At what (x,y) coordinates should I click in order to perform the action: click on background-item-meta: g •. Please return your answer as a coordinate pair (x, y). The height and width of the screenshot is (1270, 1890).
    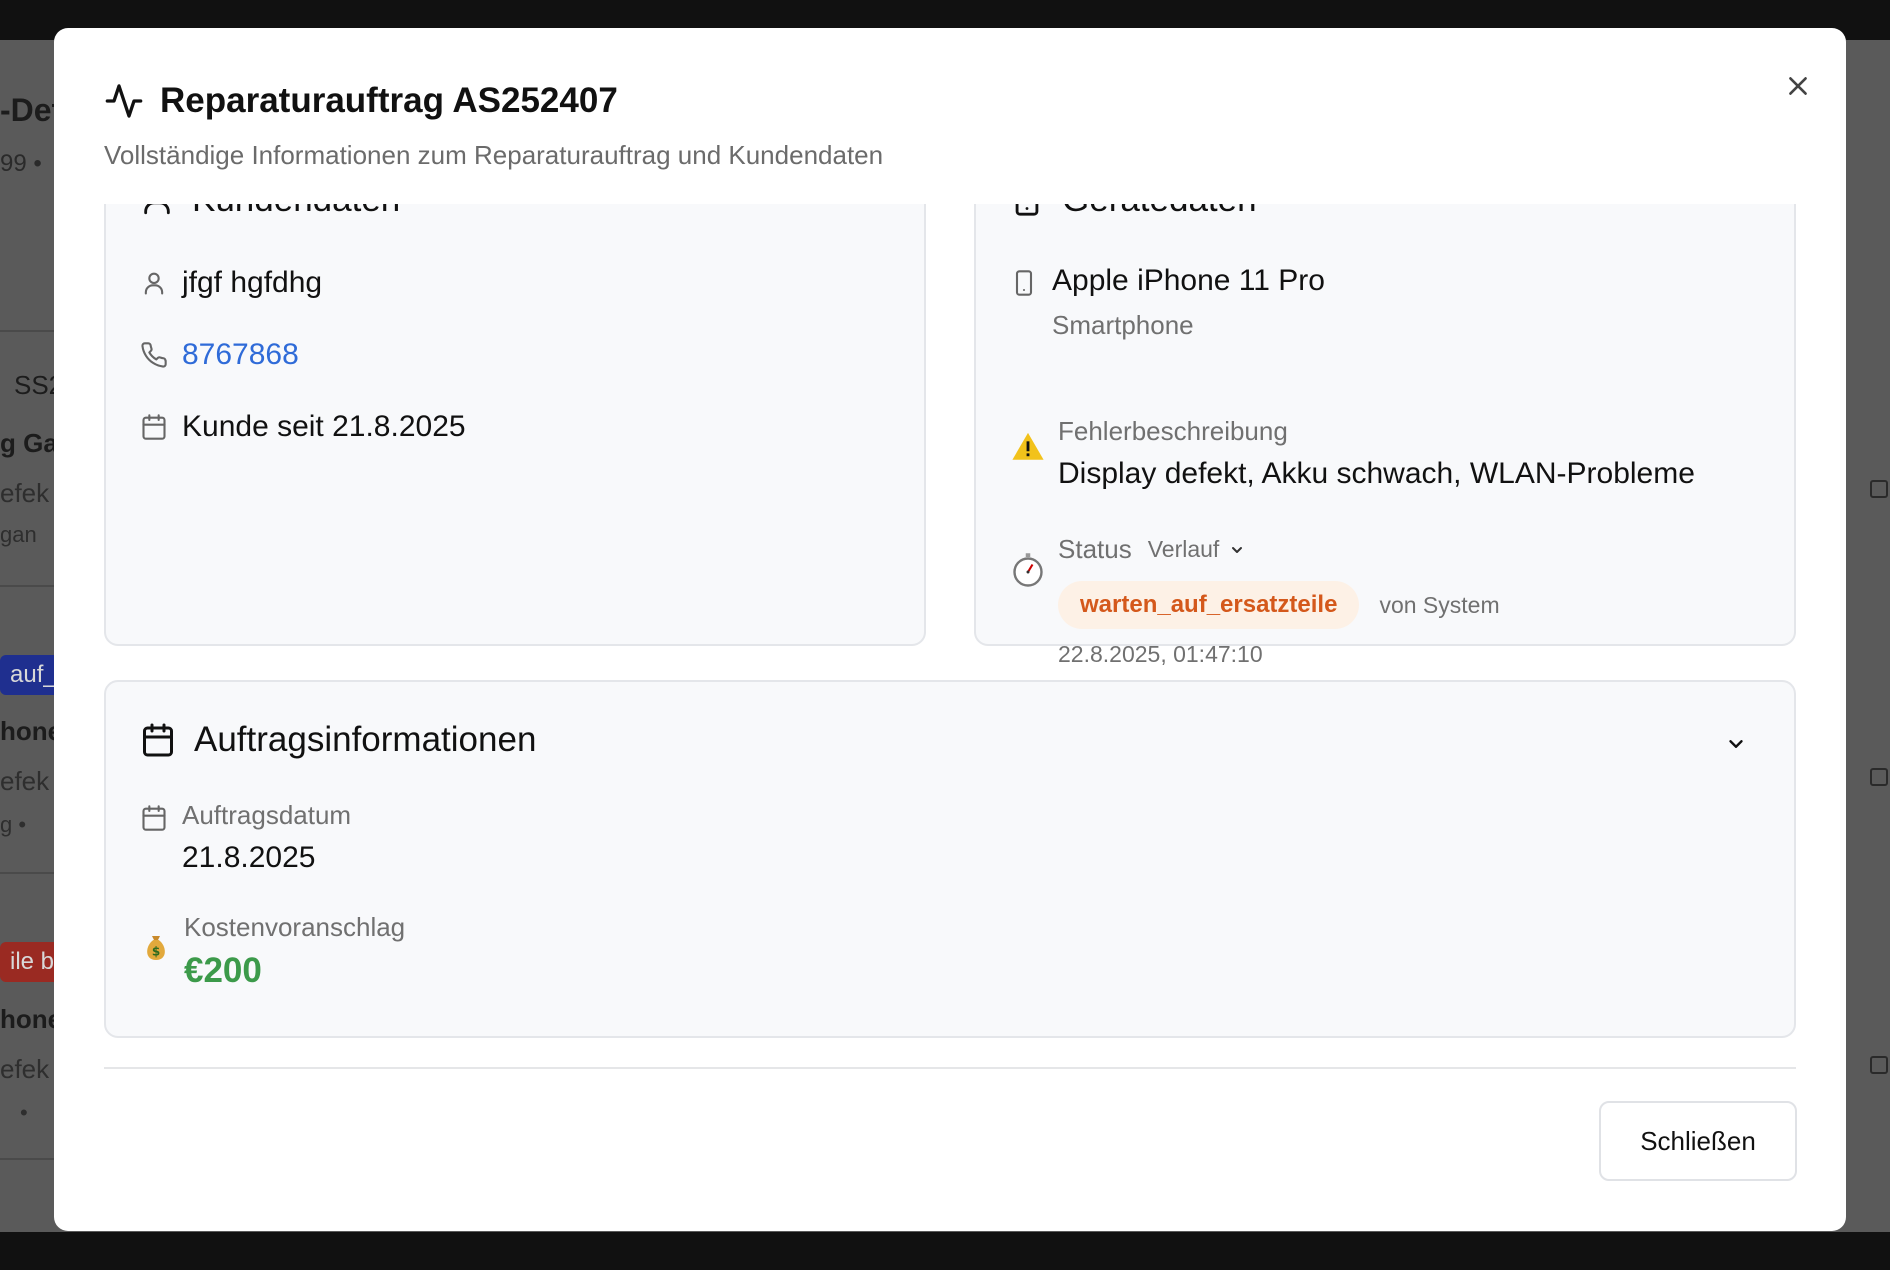
    Looking at the image, I should click on (13, 824).